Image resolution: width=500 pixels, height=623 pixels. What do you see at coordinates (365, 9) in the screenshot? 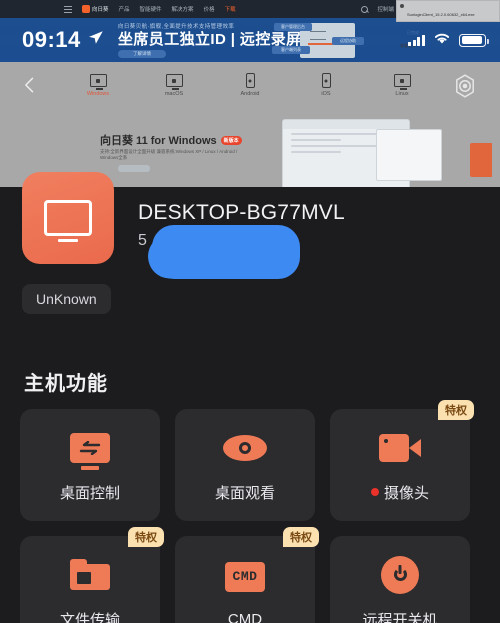
I see `search-icon` at bounding box center [365, 9].